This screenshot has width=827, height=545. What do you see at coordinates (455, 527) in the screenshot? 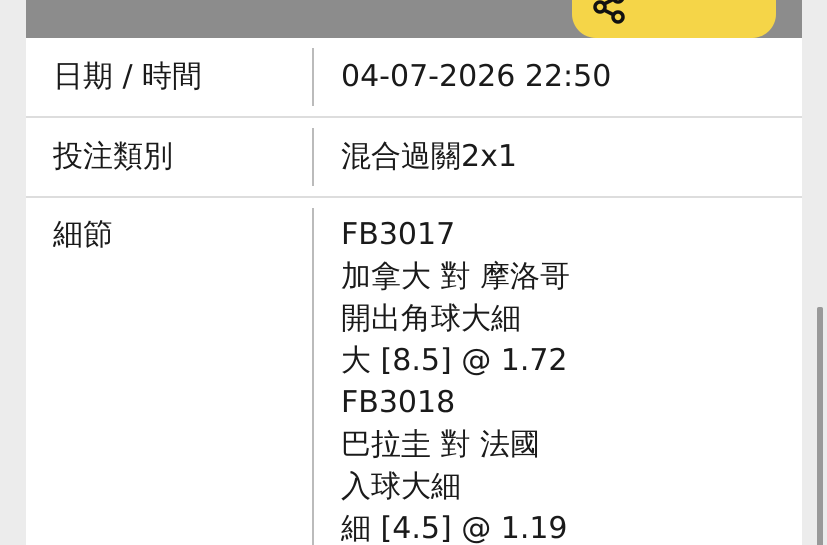
I see `detail-line: 細 [4.5] @ 1.19` at bounding box center [455, 527].